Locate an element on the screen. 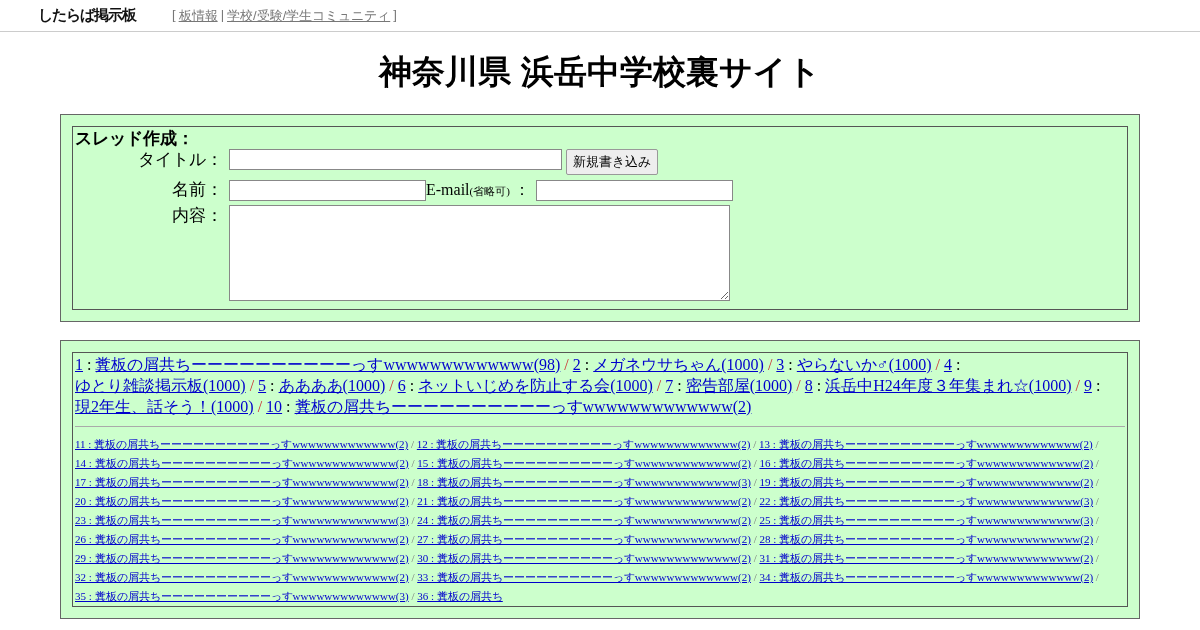 The height and width of the screenshot is (630, 1200). thread-link: 18 : 糞板の屑共ちーーーーーーーーーーっすwwwwwwwwwwwww(3) is located at coordinates (584, 482).